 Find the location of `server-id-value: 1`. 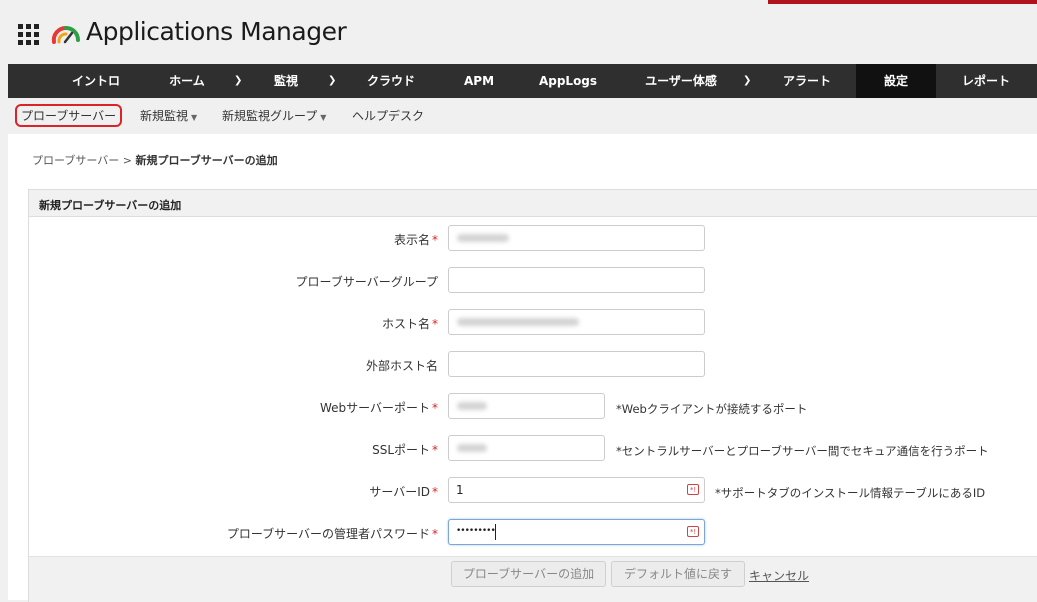

server-id-value: 1 is located at coordinates (460, 490).